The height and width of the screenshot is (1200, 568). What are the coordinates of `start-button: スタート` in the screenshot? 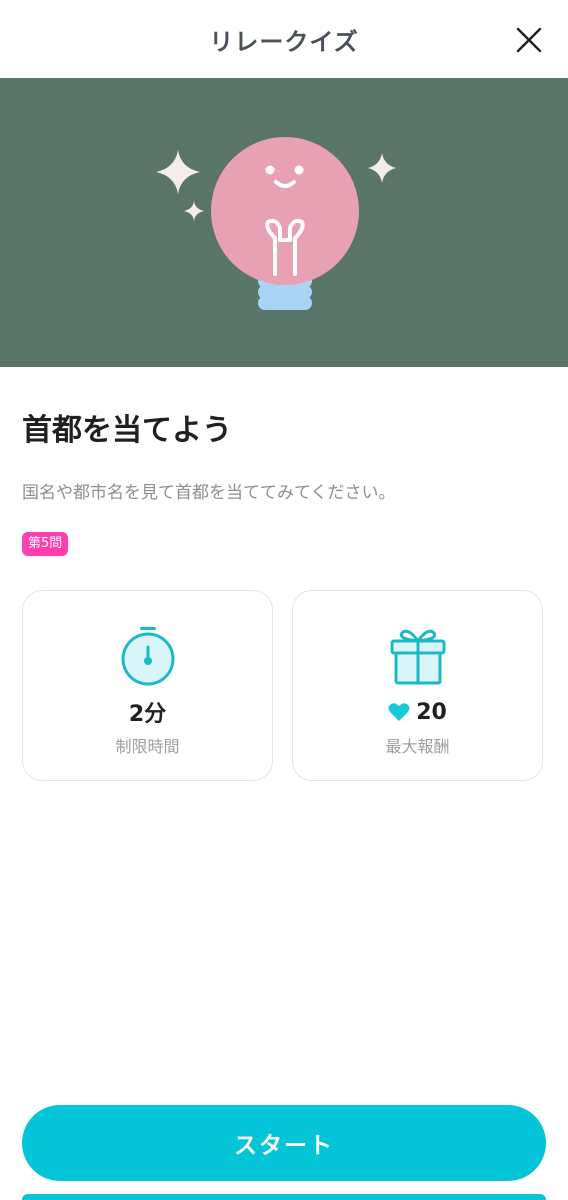 It's located at (284, 1143).